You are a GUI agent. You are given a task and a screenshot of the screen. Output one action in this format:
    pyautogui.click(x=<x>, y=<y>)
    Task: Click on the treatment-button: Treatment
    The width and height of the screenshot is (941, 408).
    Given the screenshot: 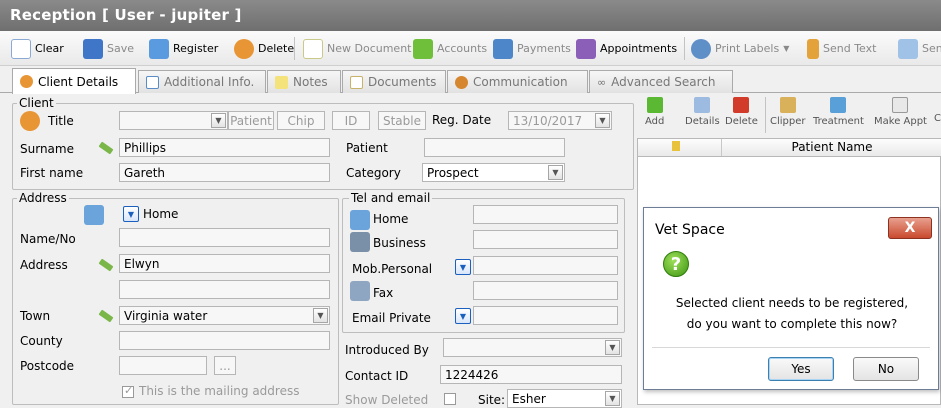 What is the action you would take?
    pyautogui.click(x=838, y=112)
    